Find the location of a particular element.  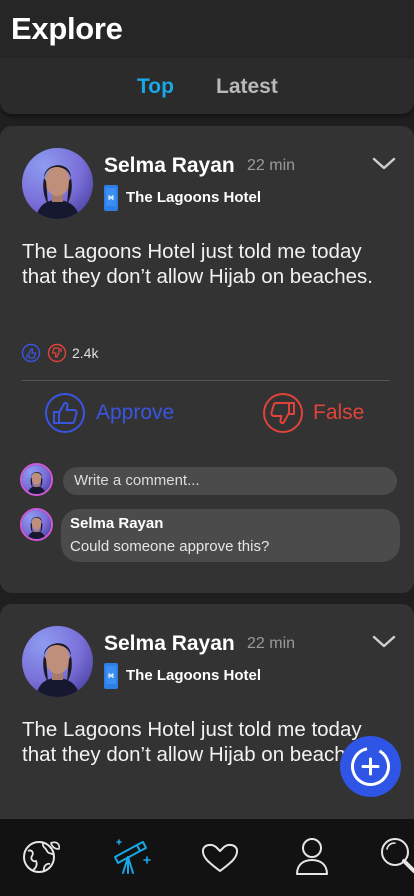

approve-reaction-icon is located at coordinates (31, 353).